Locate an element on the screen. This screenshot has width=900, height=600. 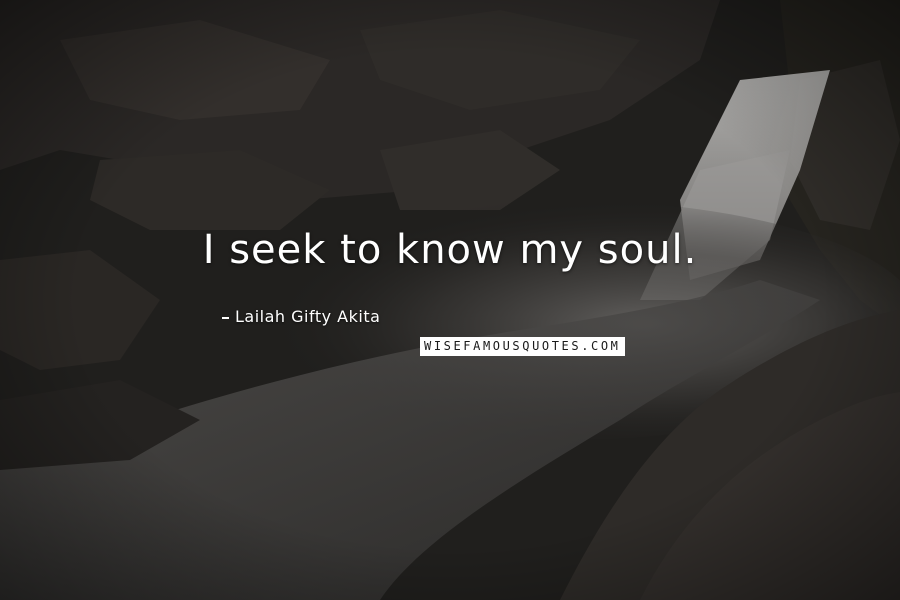
quote-author: Lailah Gifty Akita is located at coordinates (301, 316).